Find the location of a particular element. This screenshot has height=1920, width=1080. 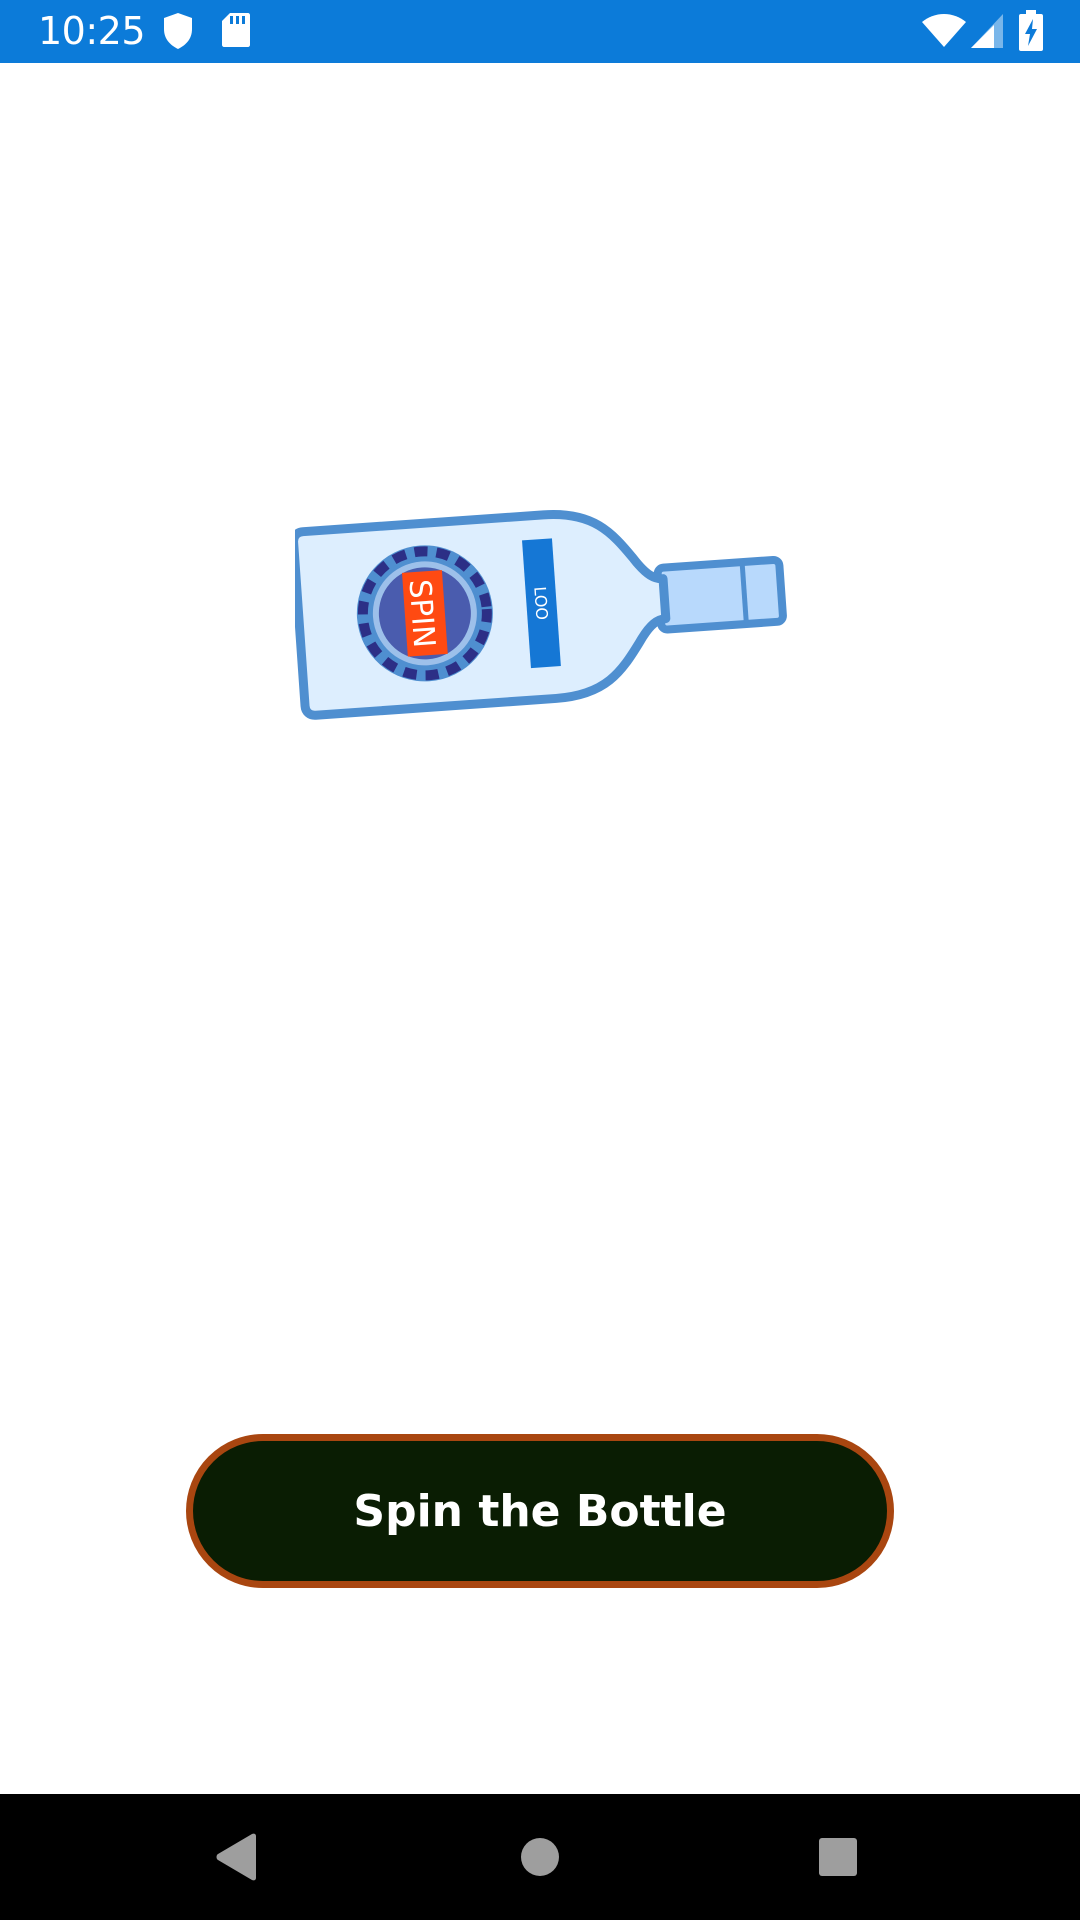

status-time: 10:25 is located at coordinates (92, 31).